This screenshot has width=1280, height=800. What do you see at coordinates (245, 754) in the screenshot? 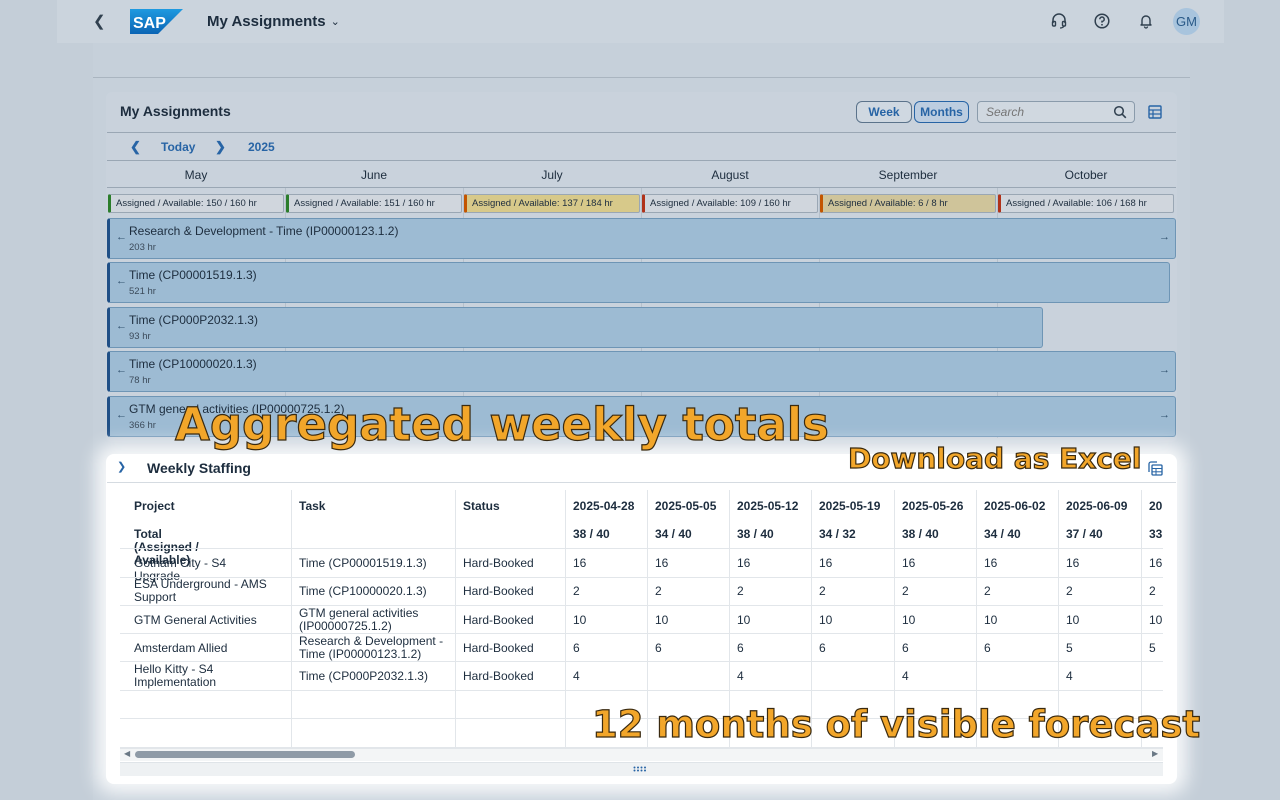
I see `scrollbar-thumb` at bounding box center [245, 754].